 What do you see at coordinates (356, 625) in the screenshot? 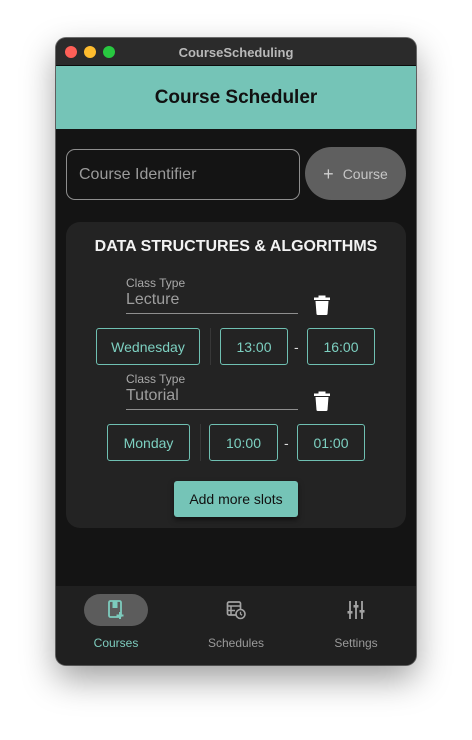
I see `nav-item-settings: Settings` at bounding box center [356, 625].